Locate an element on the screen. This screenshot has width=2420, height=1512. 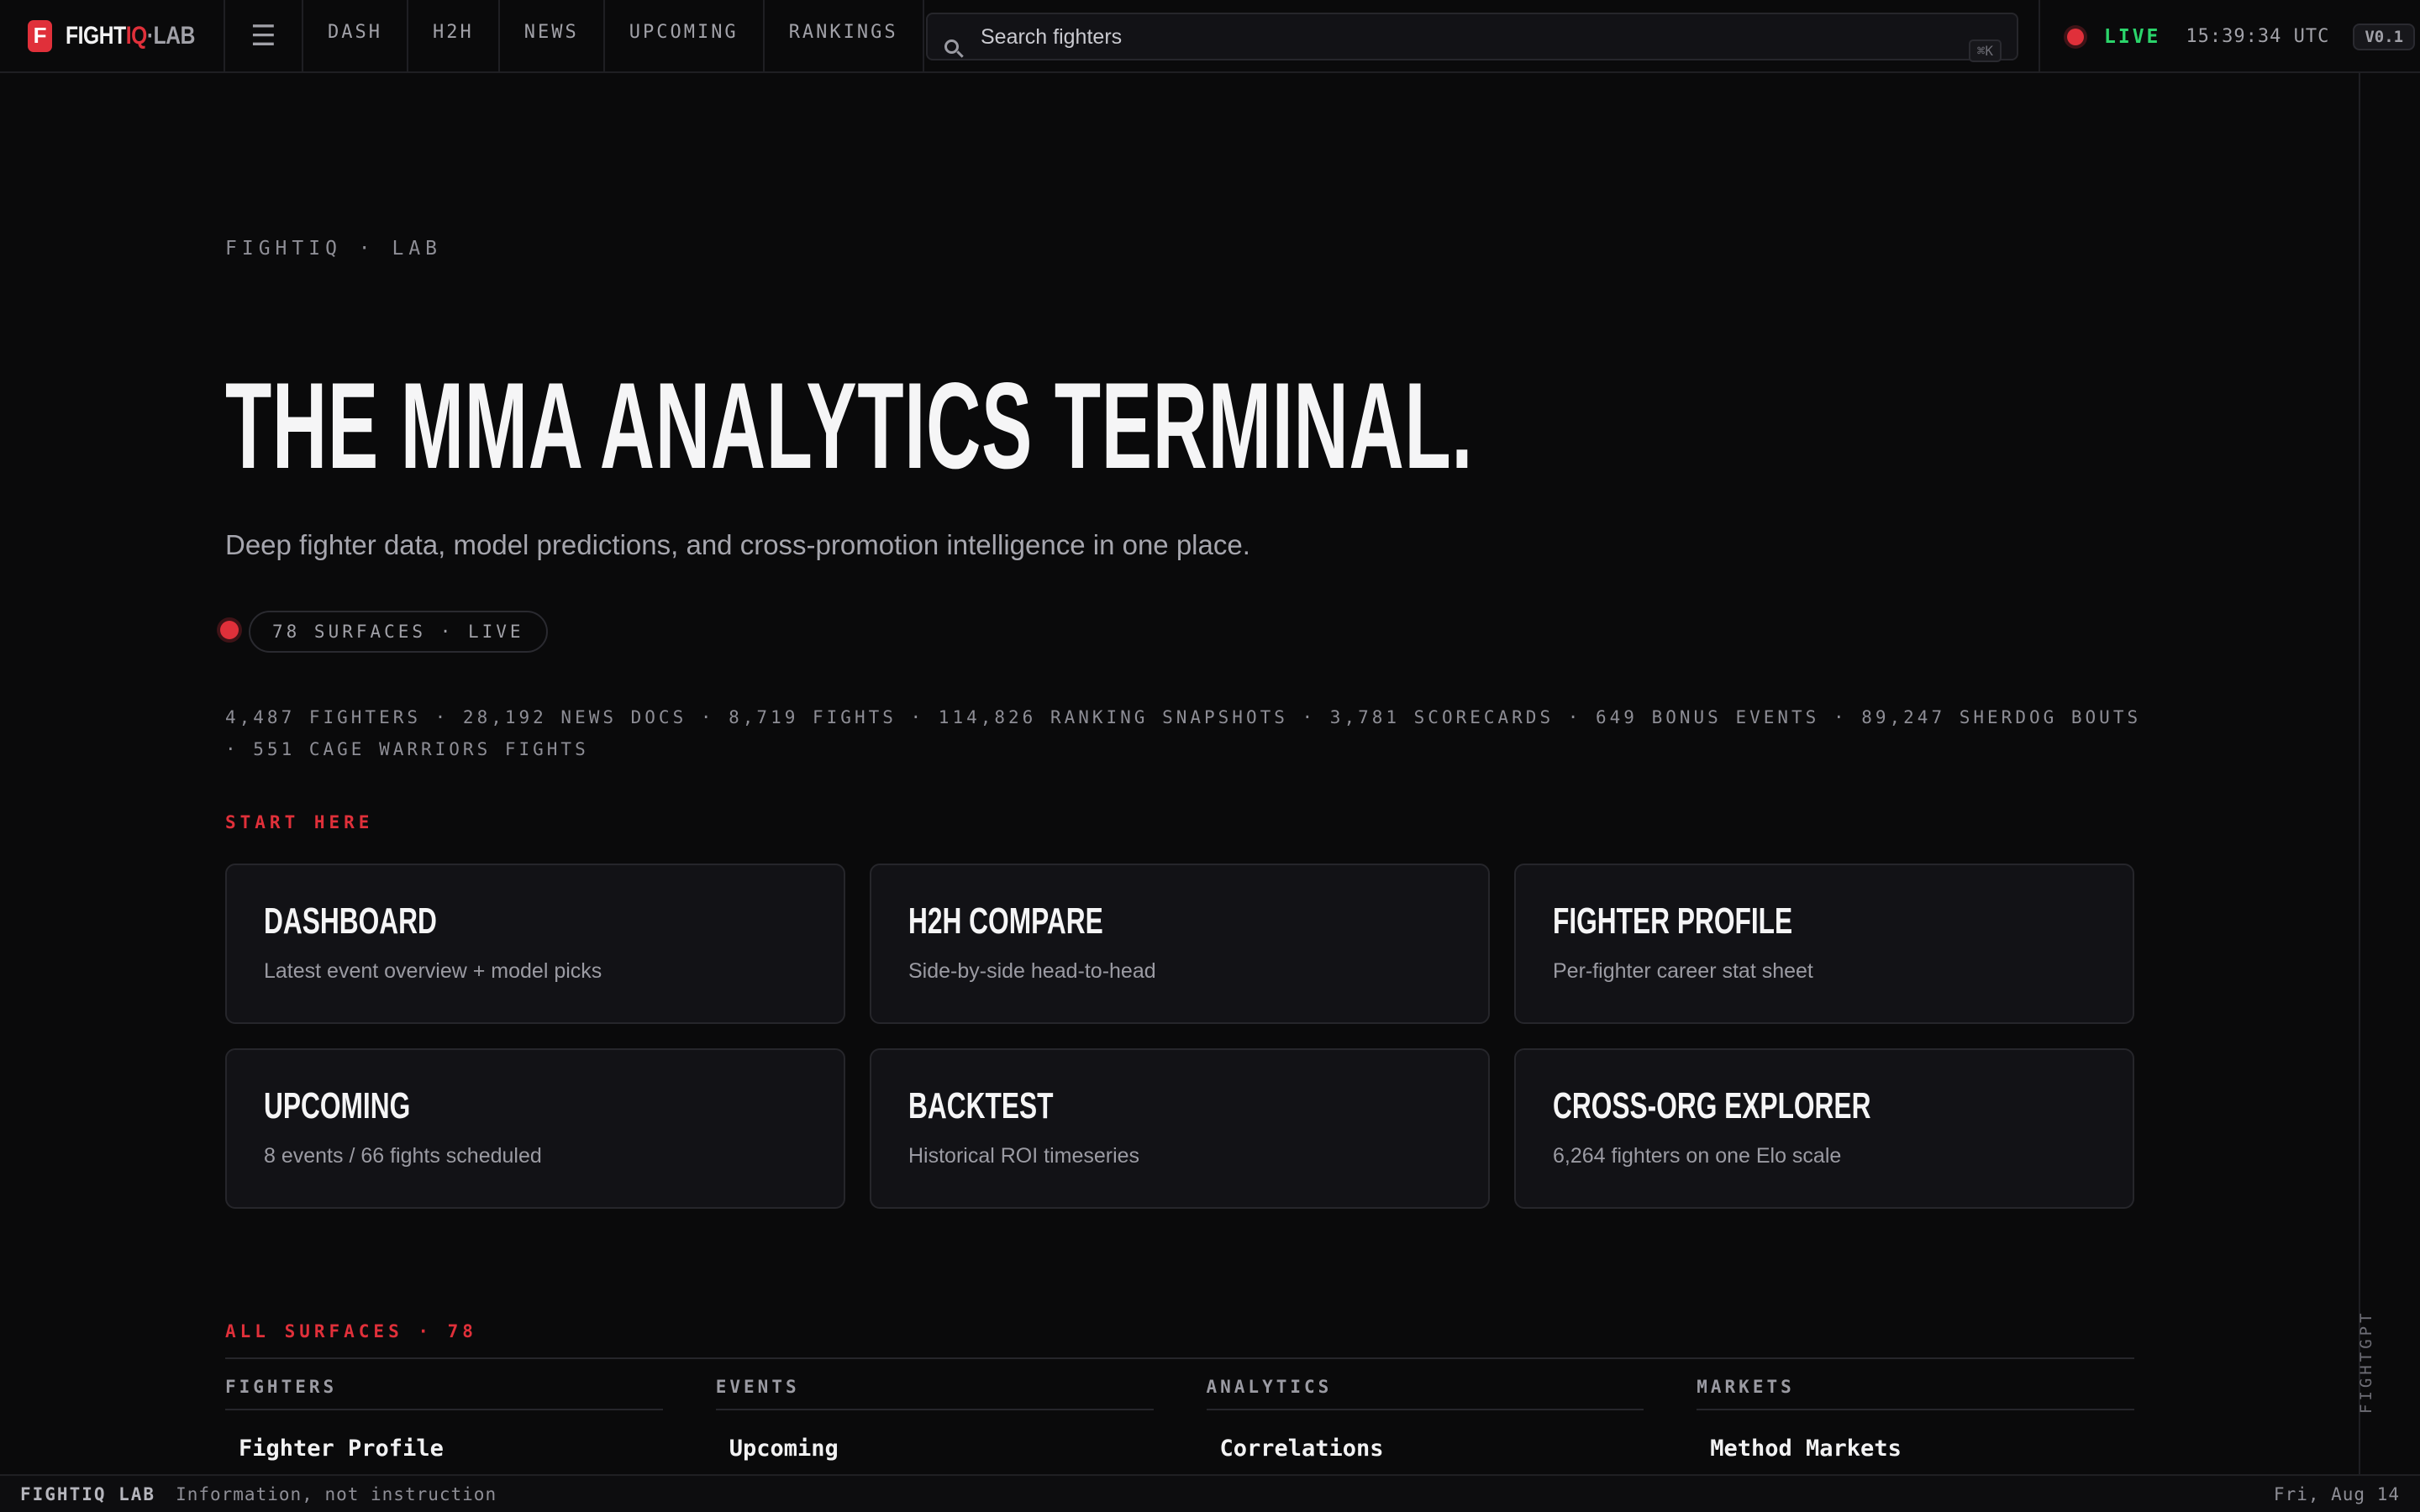
column-markets: MARKETS Method Markets is located at coordinates (1916, 1419).